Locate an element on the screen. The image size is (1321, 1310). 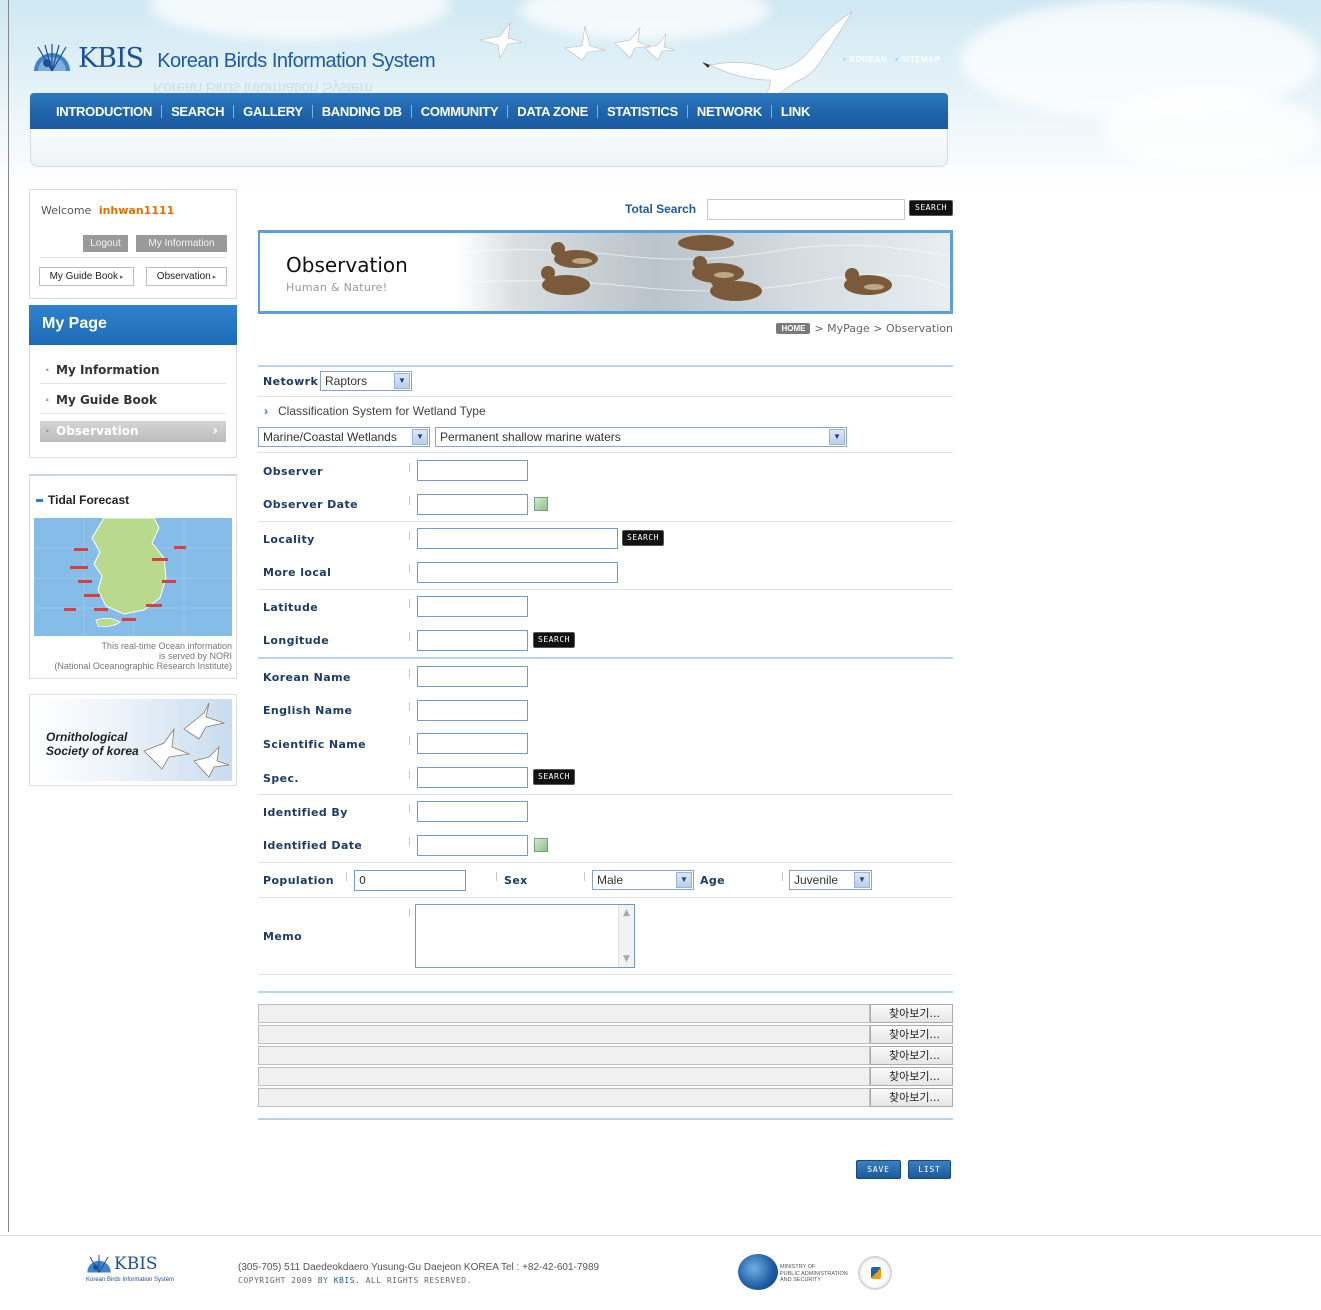
korean-name-input is located at coordinates (472, 676).